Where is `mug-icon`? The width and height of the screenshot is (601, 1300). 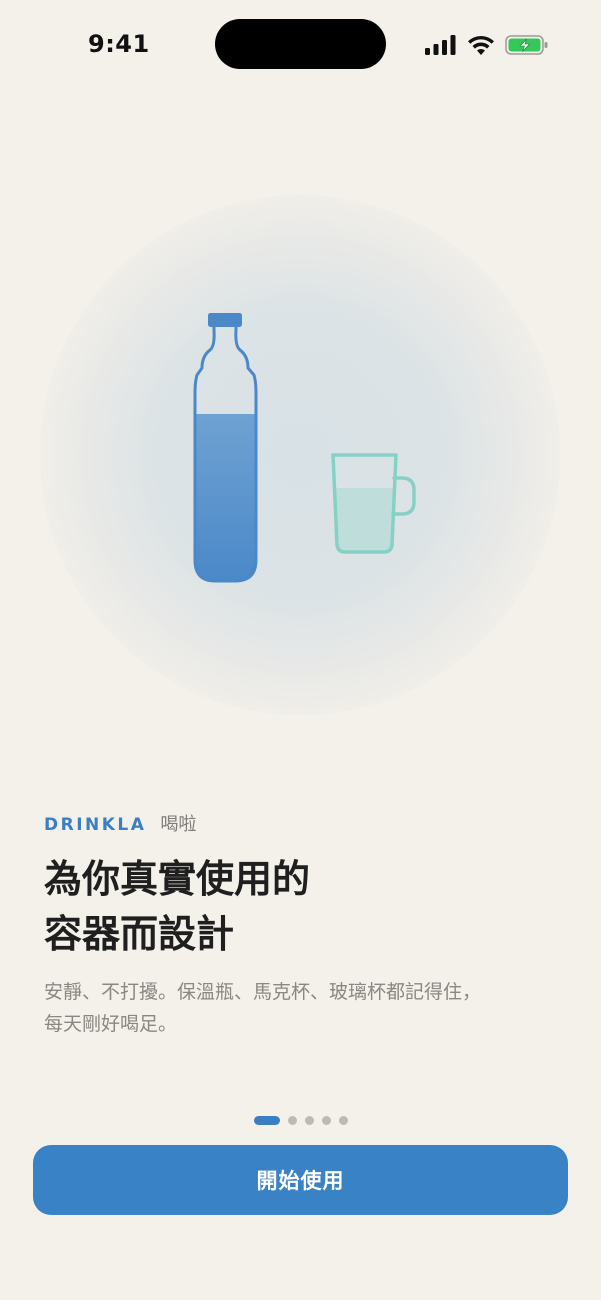 mug-icon is located at coordinates (373, 503).